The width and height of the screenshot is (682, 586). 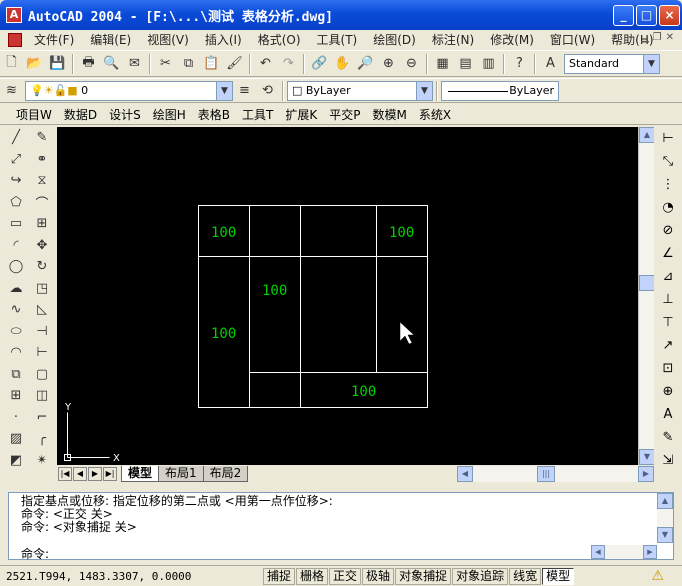 I want to click on tolerance-icon: ⊡, so click(x=668, y=368).